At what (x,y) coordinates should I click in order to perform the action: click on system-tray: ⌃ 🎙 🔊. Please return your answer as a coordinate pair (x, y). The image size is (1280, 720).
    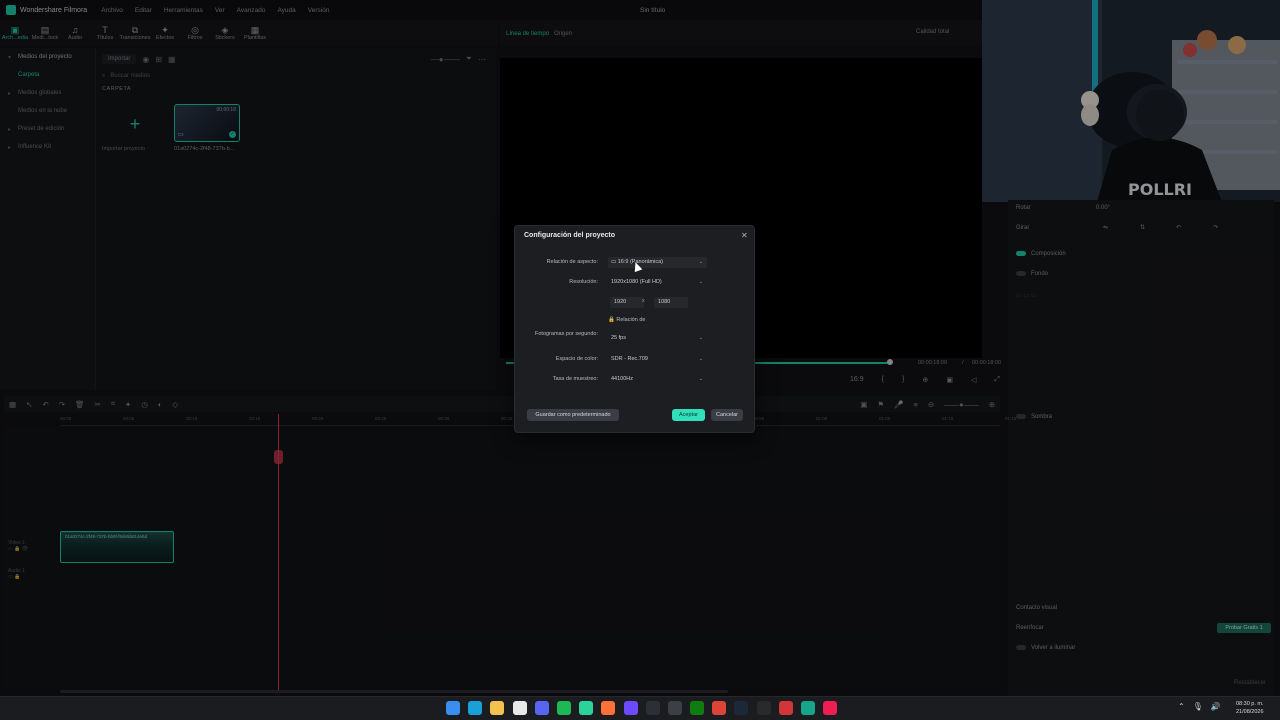
    Looking at the image, I should click on (1203, 706).